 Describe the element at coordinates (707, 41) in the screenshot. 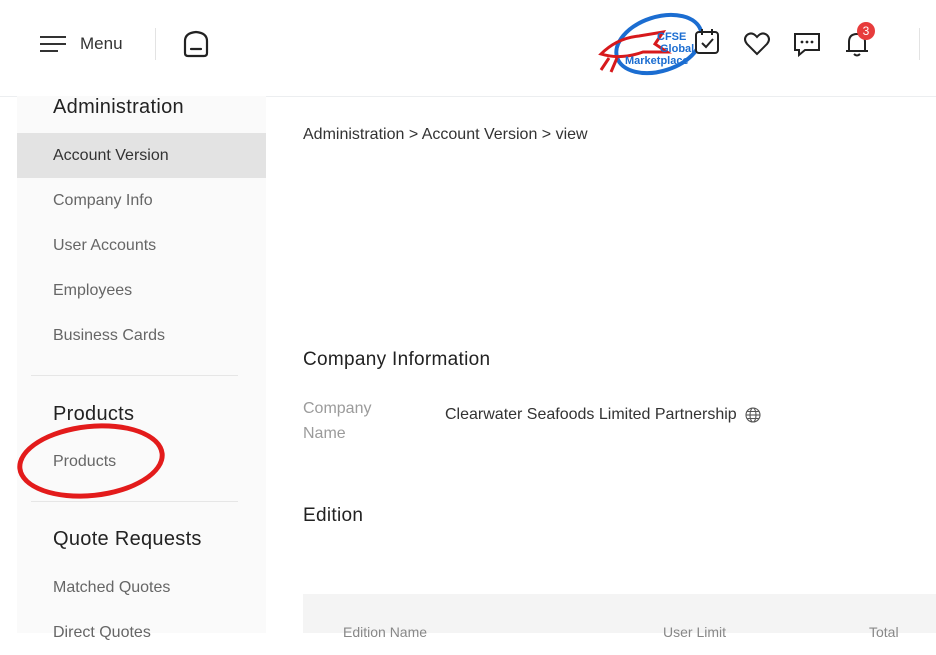

I see `calendar-check-icon` at that location.